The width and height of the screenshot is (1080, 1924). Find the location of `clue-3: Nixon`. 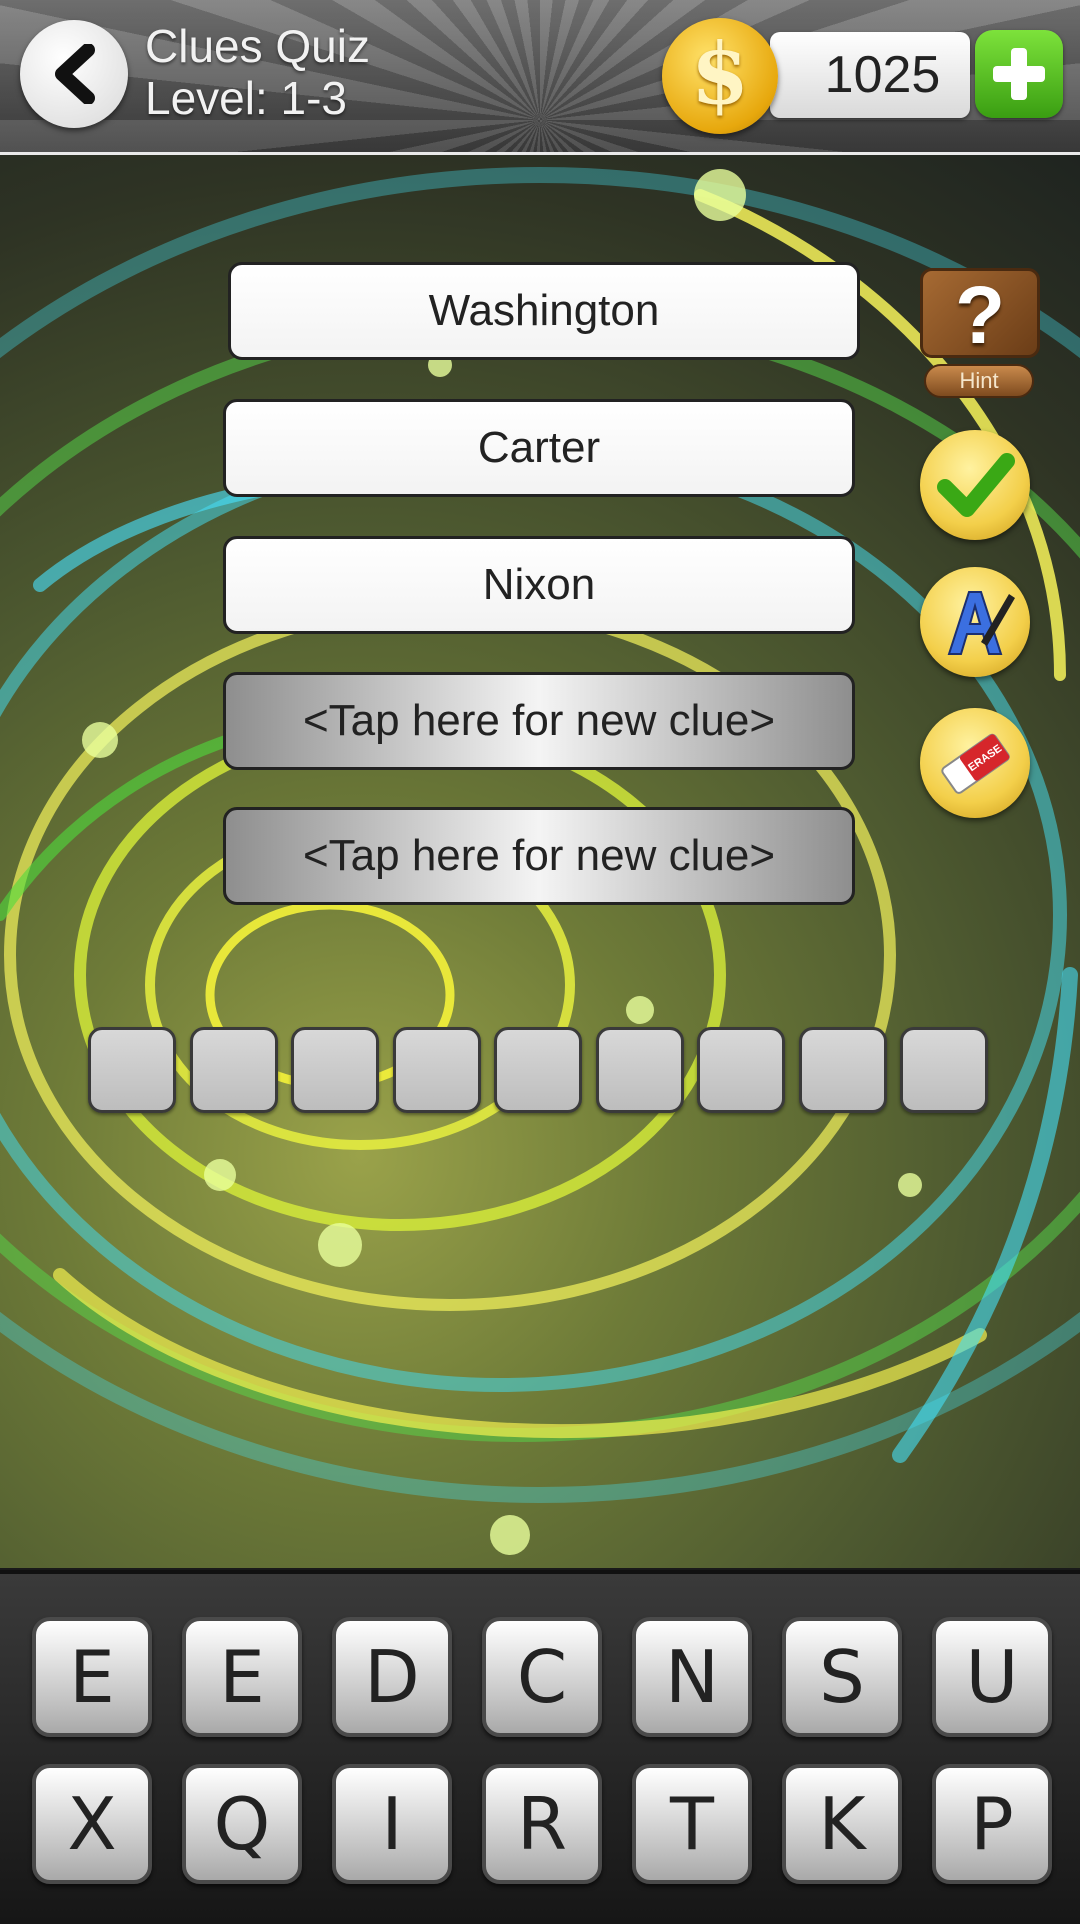

clue-3: Nixon is located at coordinates (539, 585).